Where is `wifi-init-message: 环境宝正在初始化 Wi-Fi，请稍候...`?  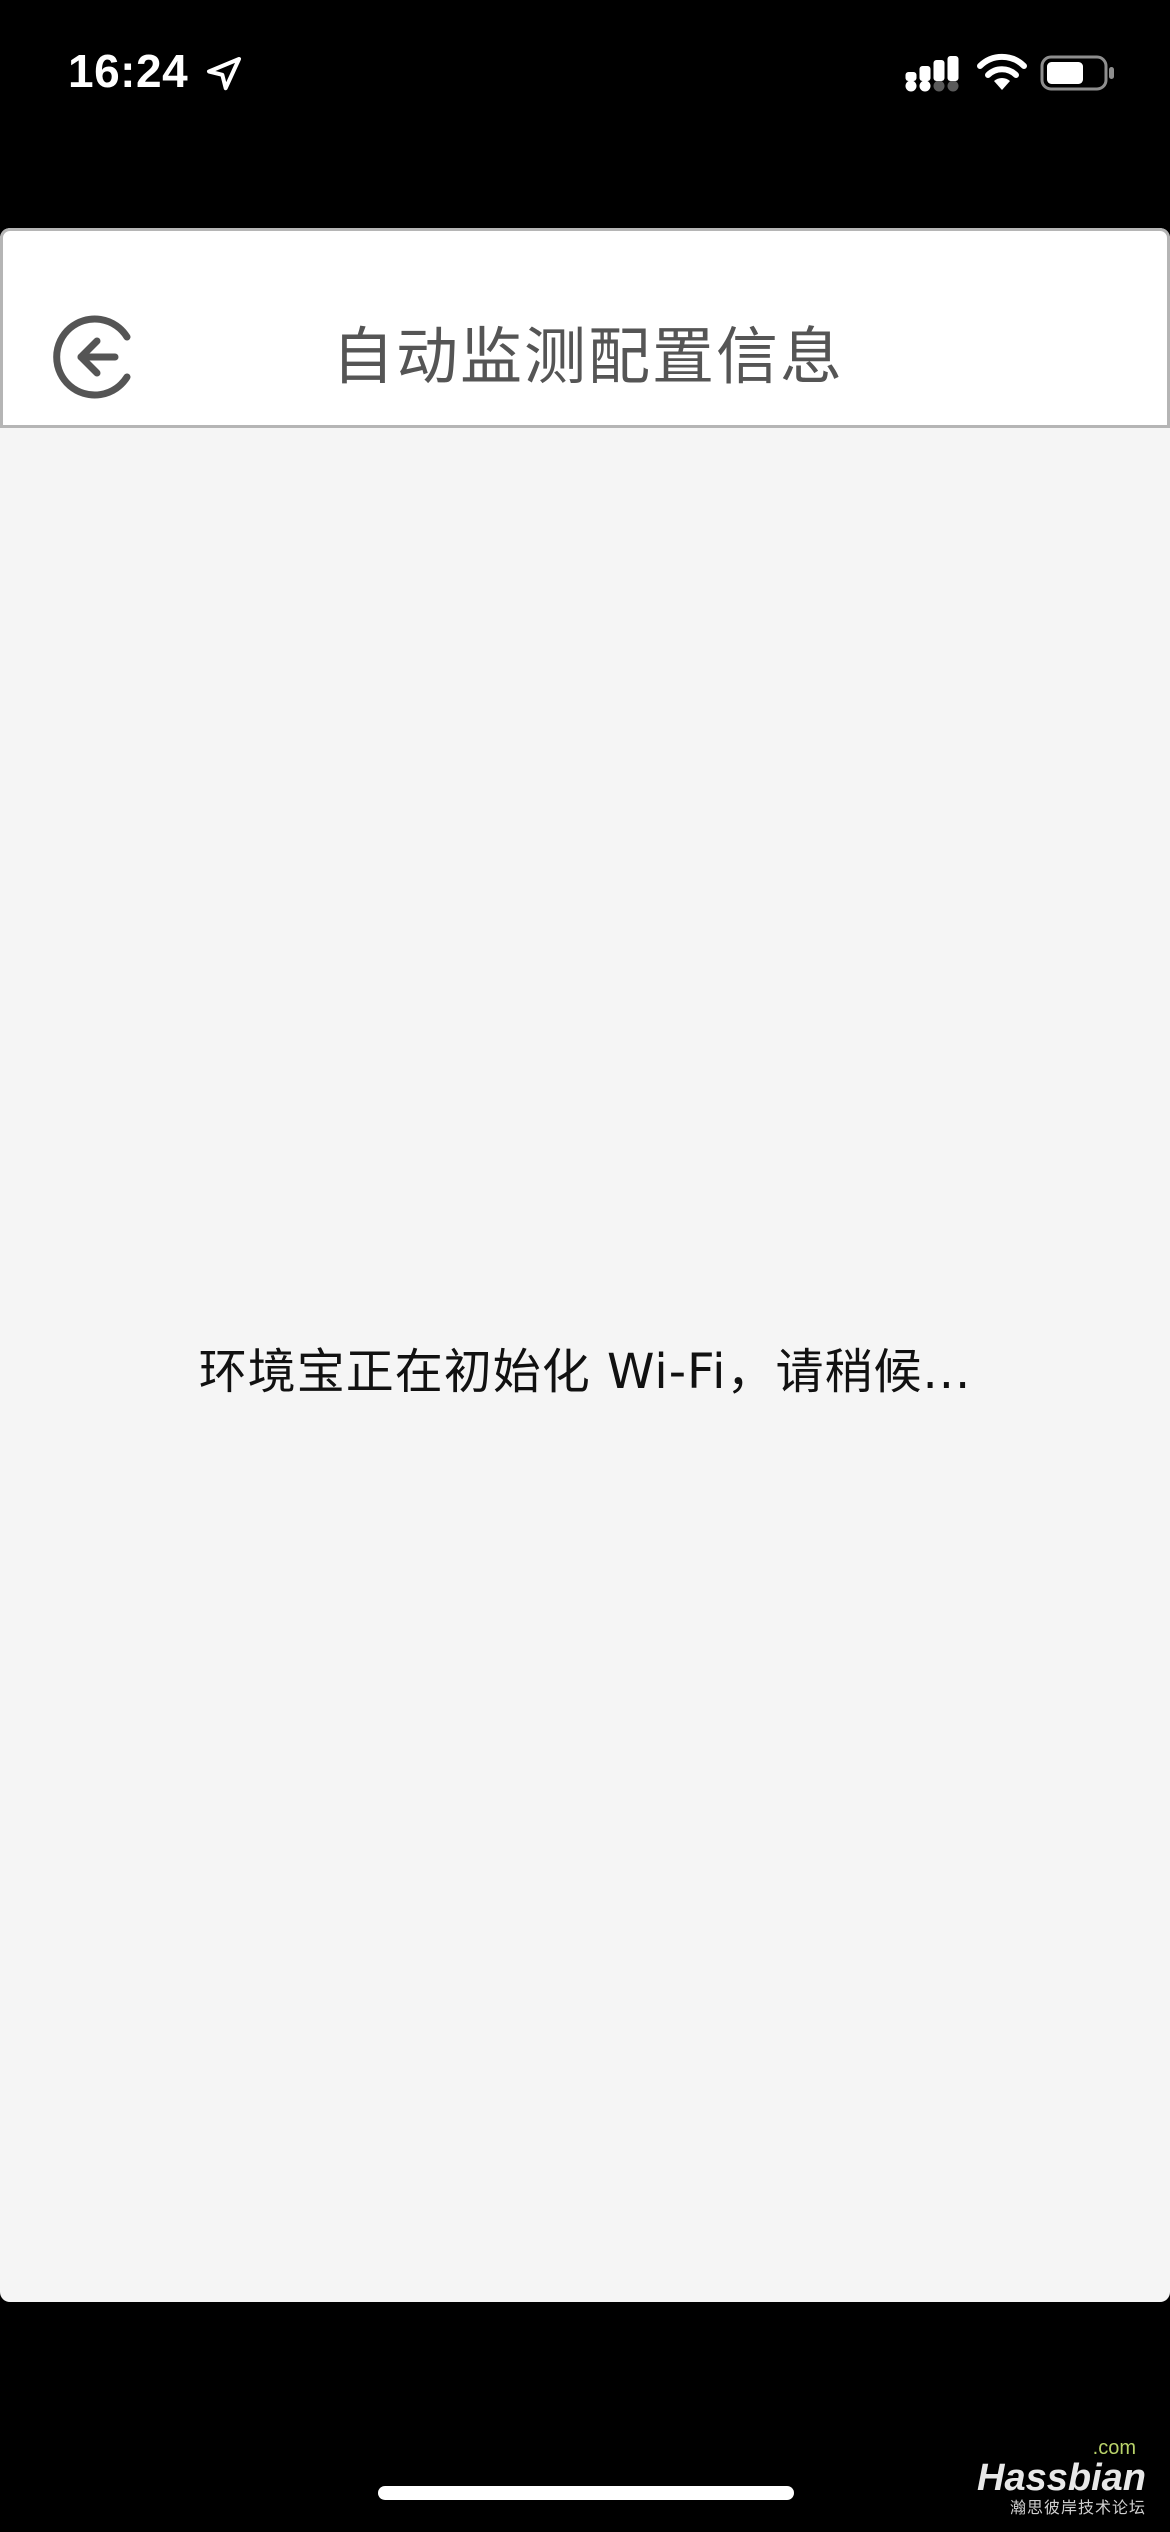
wifi-init-message: 环境宝正在初始化 Wi-Fi，请稍候... is located at coordinates (585, 1372).